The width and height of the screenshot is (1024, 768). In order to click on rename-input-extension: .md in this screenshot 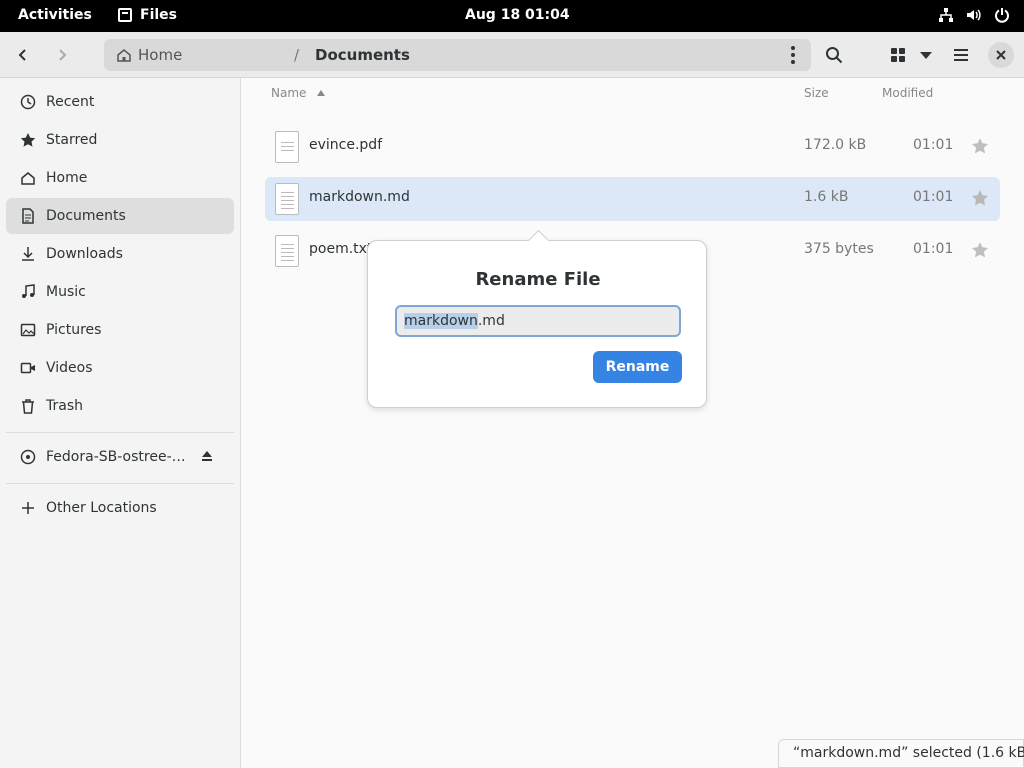, I will do `click(491, 321)`.